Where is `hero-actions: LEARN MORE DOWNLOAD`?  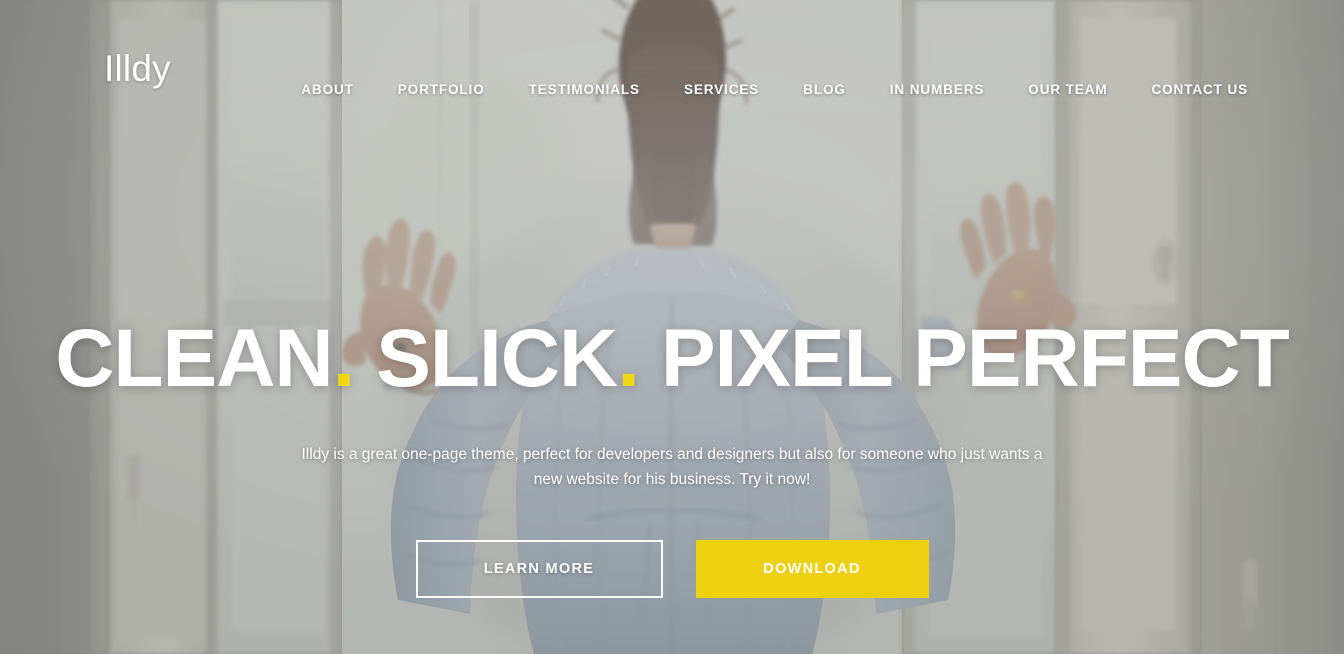 hero-actions: LEARN MORE DOWNLOAD is located at coordinates (672, 569).